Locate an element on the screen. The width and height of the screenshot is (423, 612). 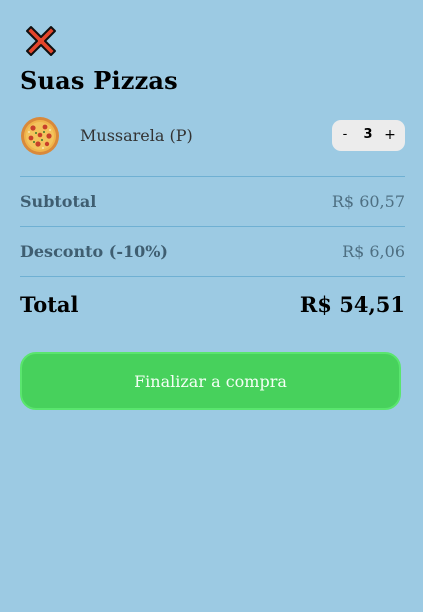
pizza-icon is located at coordinates (40, 136).